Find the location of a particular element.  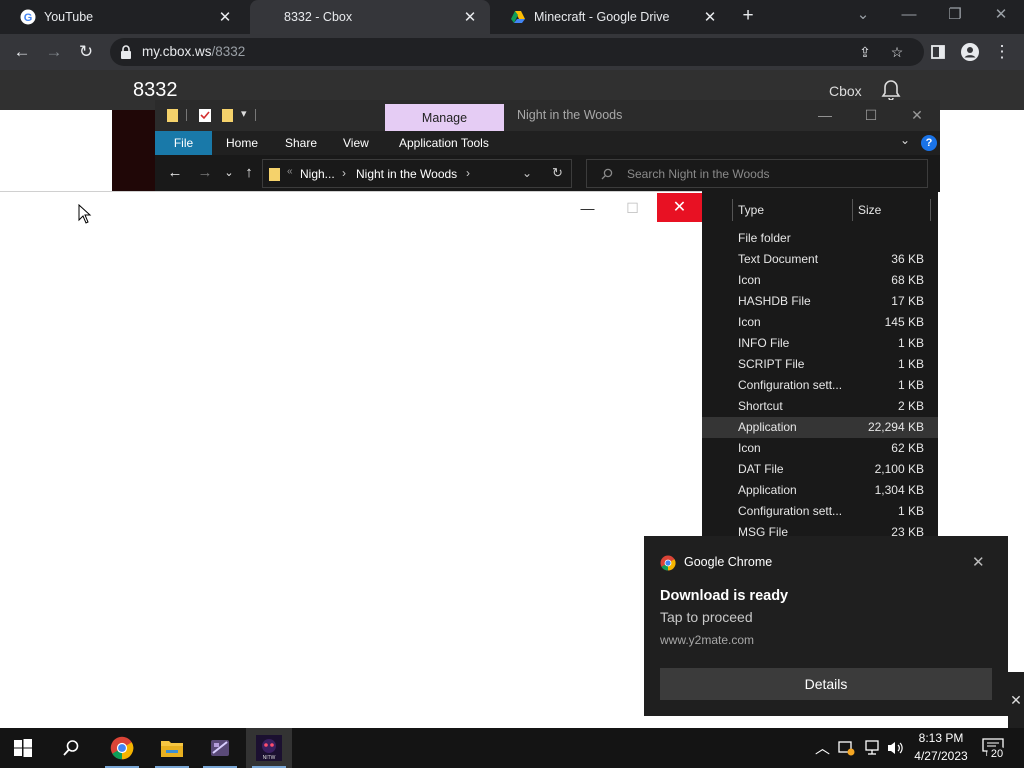

network-icon is located at coordinates (872, 748).